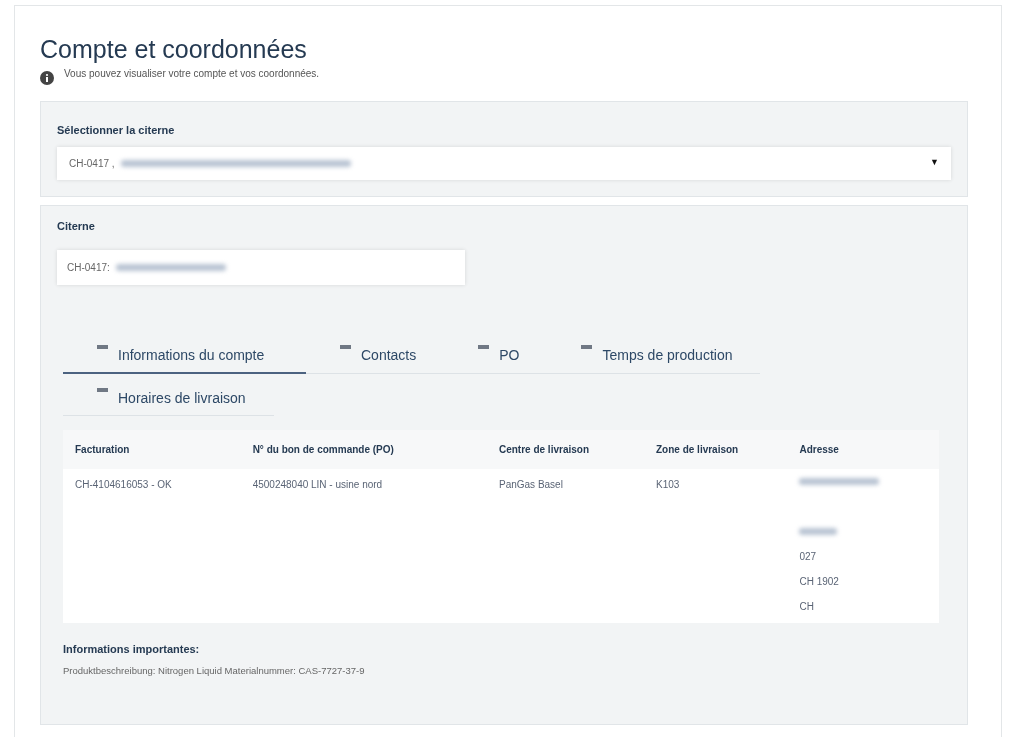 The width and height of the screenshot is (1009, 737). Describe the element at coordinates (577, 449) in the screenshot. I see `column-header: Centre de livraison` at that location.